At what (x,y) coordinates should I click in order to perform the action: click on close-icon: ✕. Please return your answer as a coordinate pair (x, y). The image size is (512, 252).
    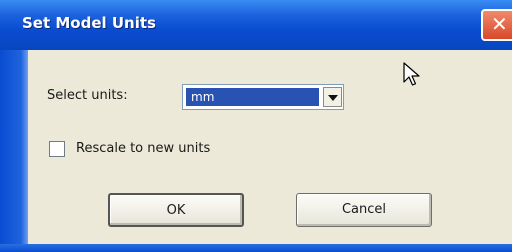
    Looking at the image, I should click on (499, 24).